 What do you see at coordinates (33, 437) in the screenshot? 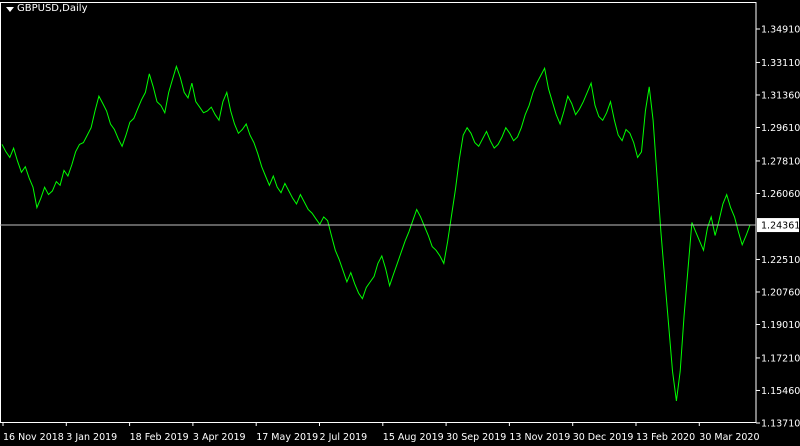
I see `time-tick-label: 16 Nov 2018` at bounding box center [33, 437].